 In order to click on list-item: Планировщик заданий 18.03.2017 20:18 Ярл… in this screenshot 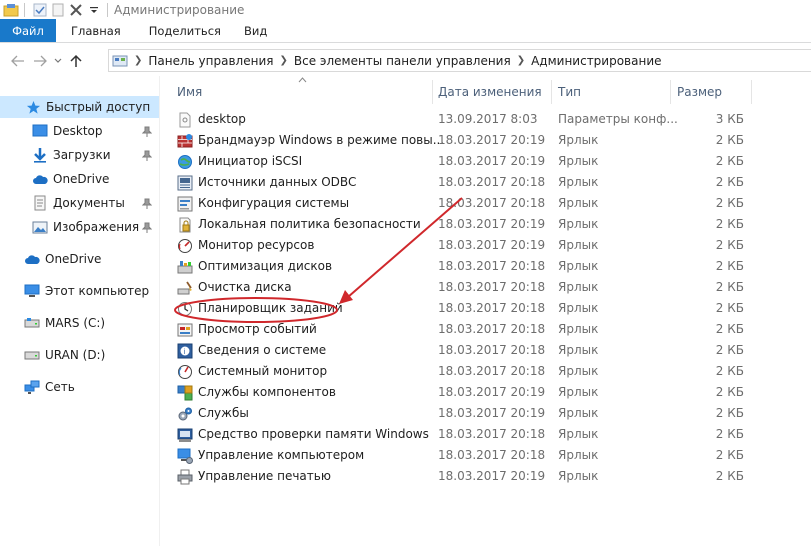, I will do `click(485, 308)`.